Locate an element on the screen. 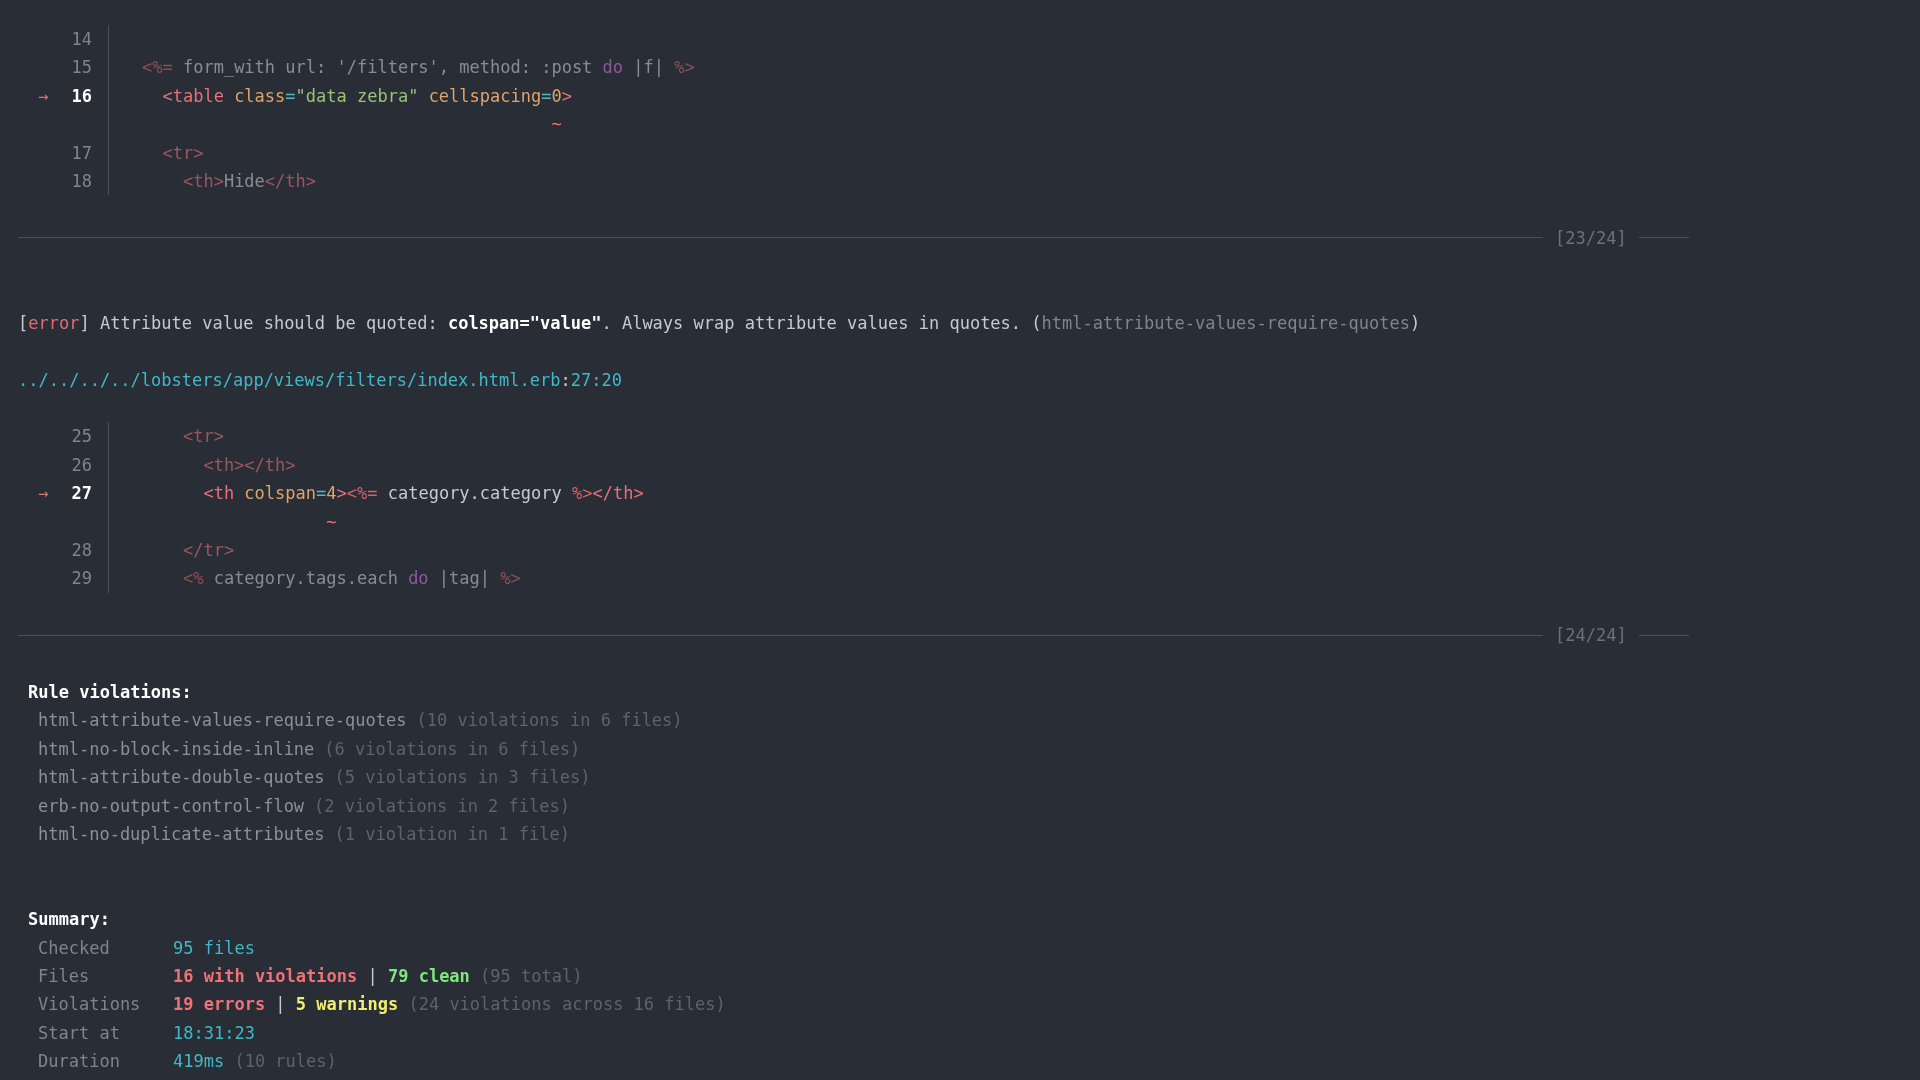 This screenshot has height=1080, width=1920. progress-counter: [23/24] is located at coordinates (1591, 238).